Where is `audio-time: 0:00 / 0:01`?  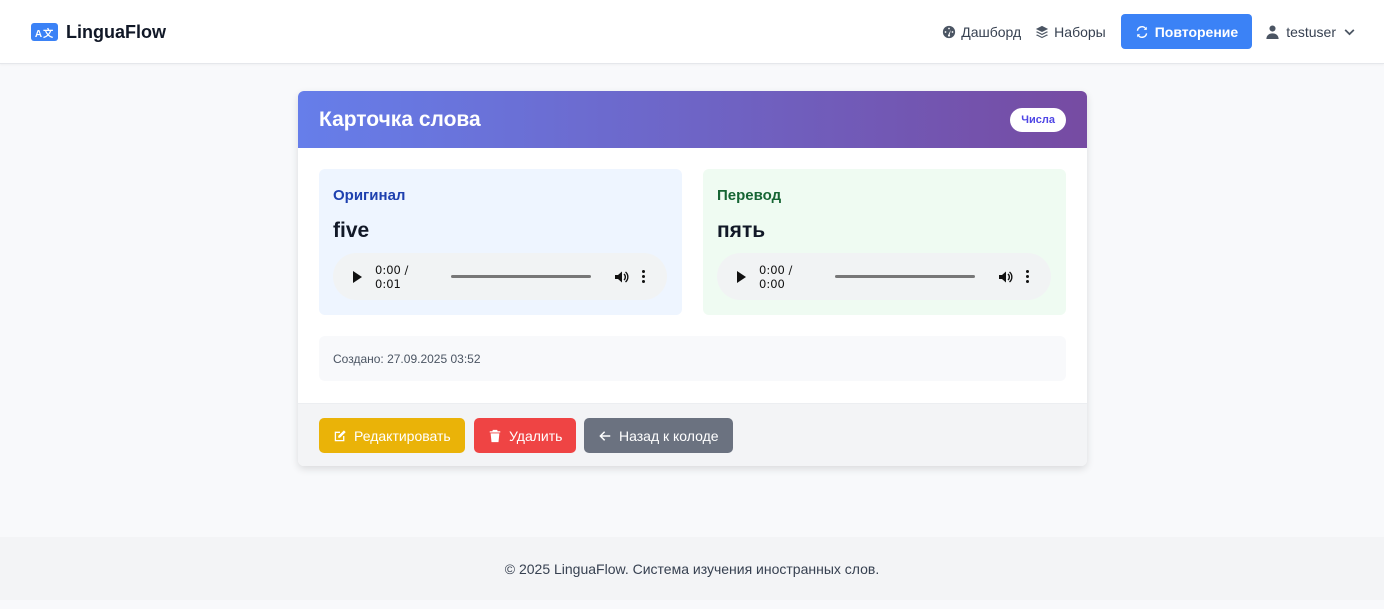
audio-time: 0:00 / 0:01 is located at coordinates (392, 276).